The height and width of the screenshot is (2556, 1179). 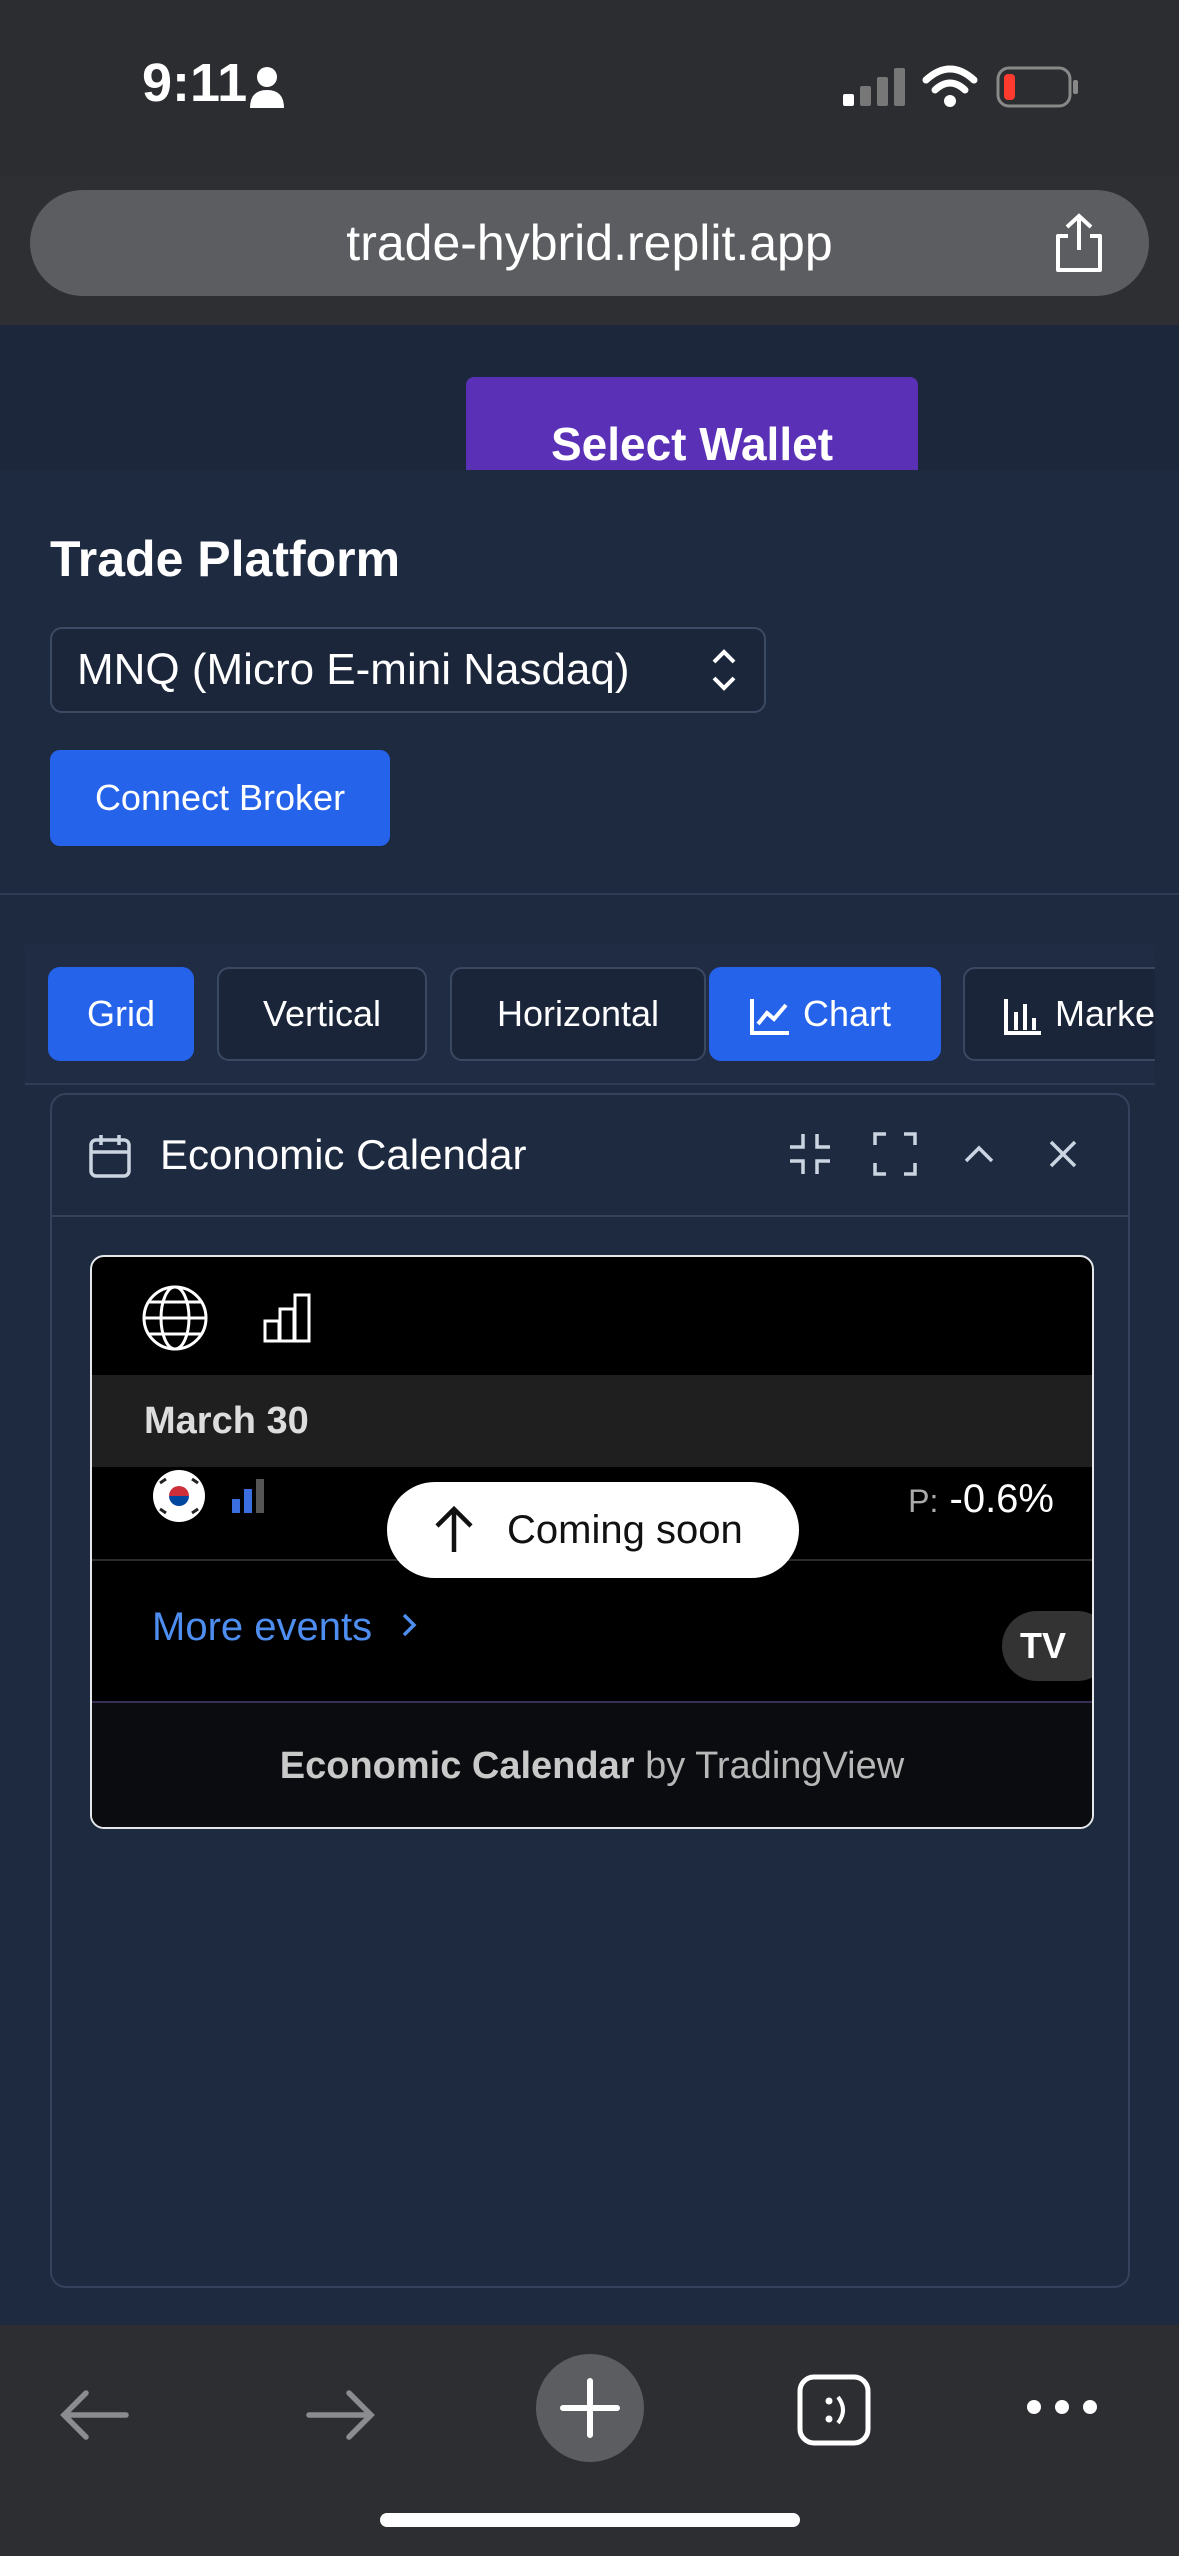 I want to click on more-menu-icon, so click(x=1062, y=2407).